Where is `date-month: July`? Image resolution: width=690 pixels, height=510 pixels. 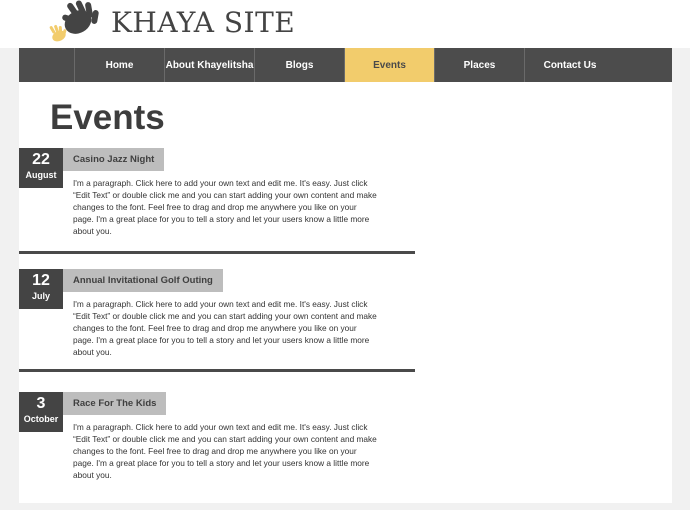 date-month: July is located at coordinates (40, 296).